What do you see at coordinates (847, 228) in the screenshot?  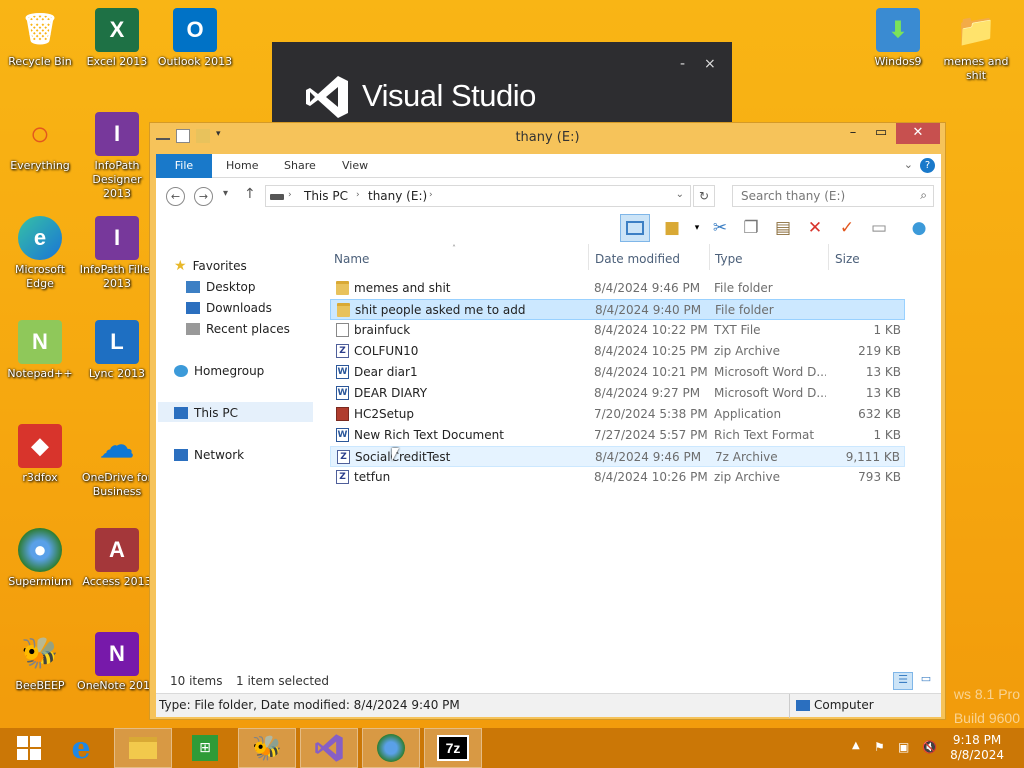 I see `rename-icon: ✓` at bounding box center [847, 228].